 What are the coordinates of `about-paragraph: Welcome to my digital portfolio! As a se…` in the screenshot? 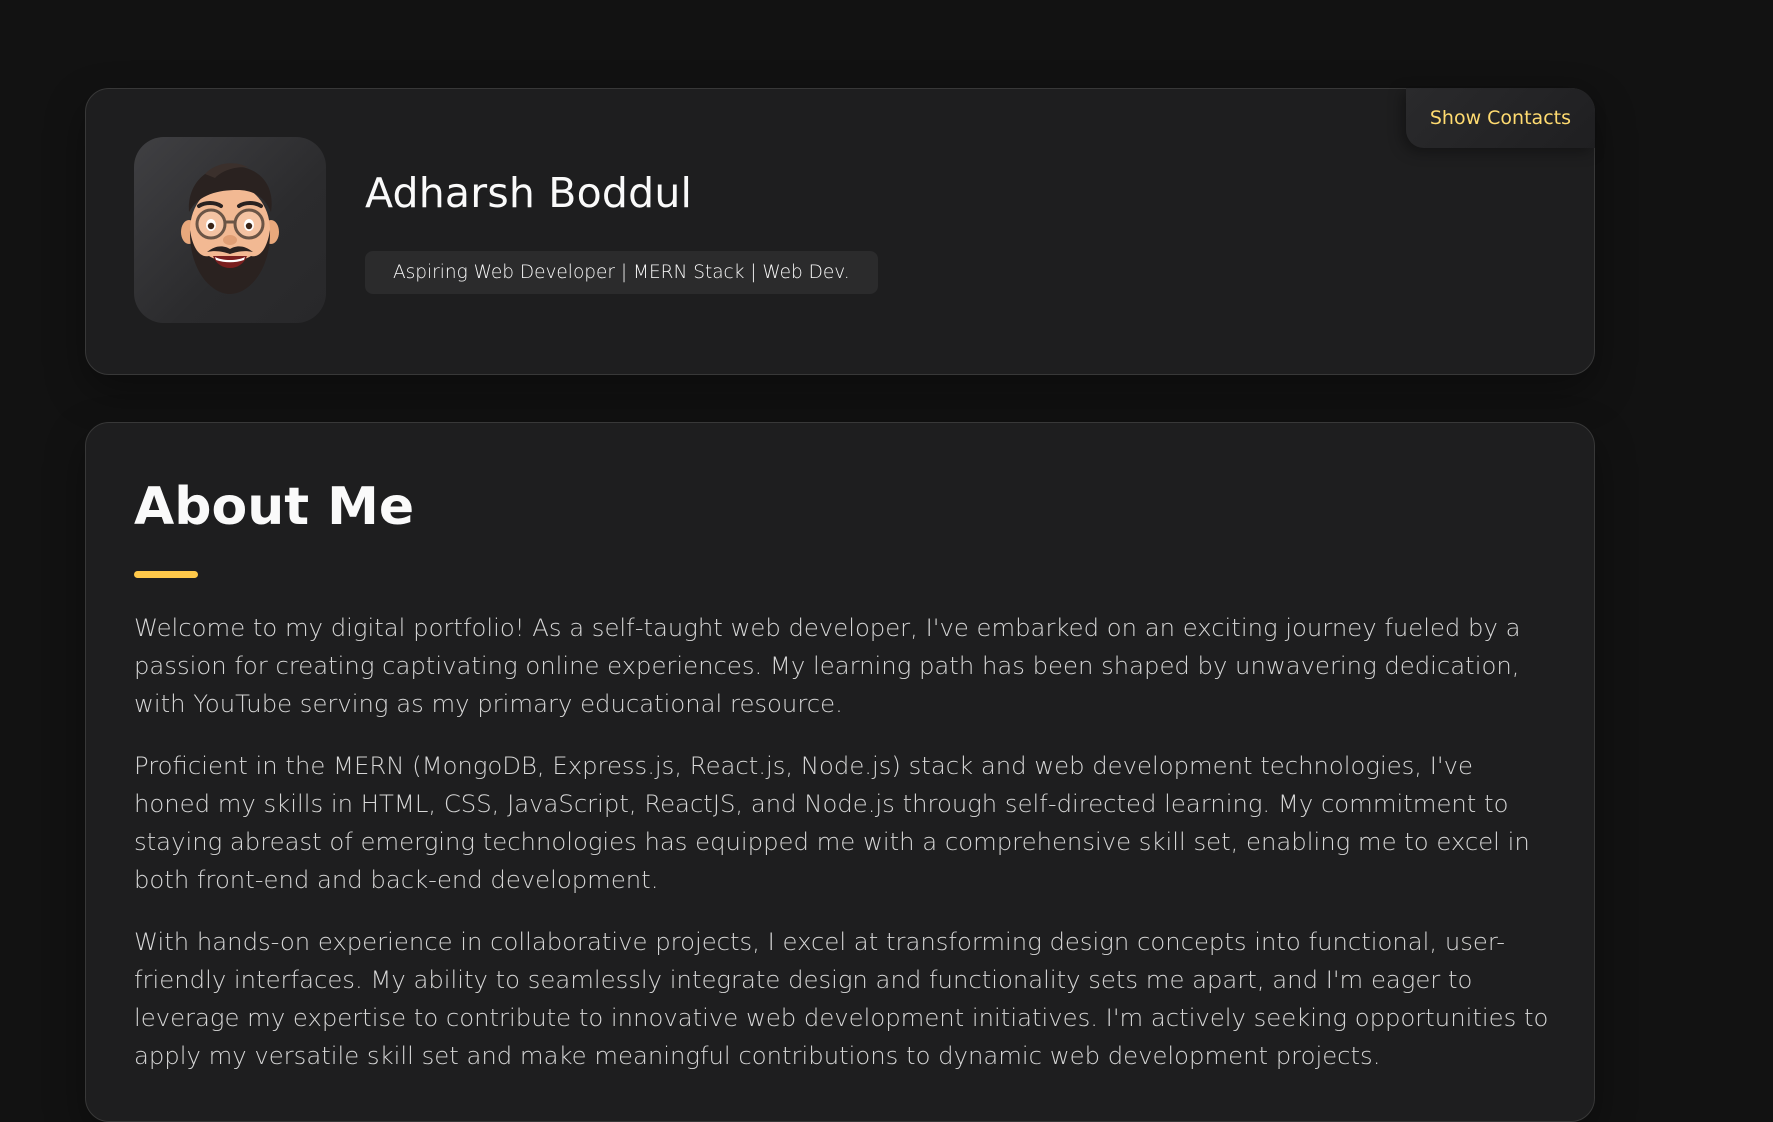 It's located at (827, 665).